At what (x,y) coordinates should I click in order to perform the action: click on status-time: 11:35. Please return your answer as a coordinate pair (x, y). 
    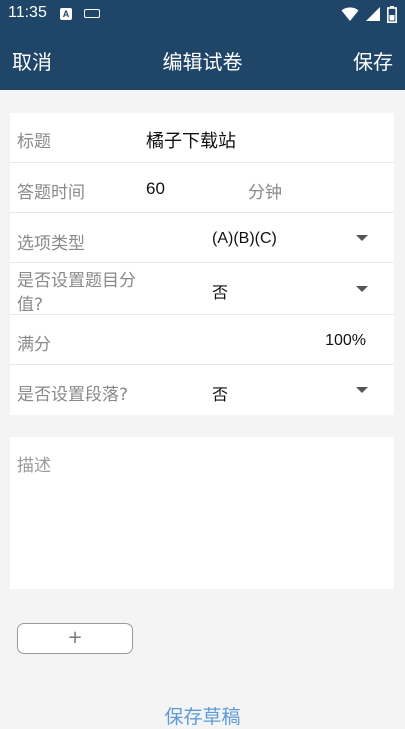
    Looking at the image, I should click on (27, 12).